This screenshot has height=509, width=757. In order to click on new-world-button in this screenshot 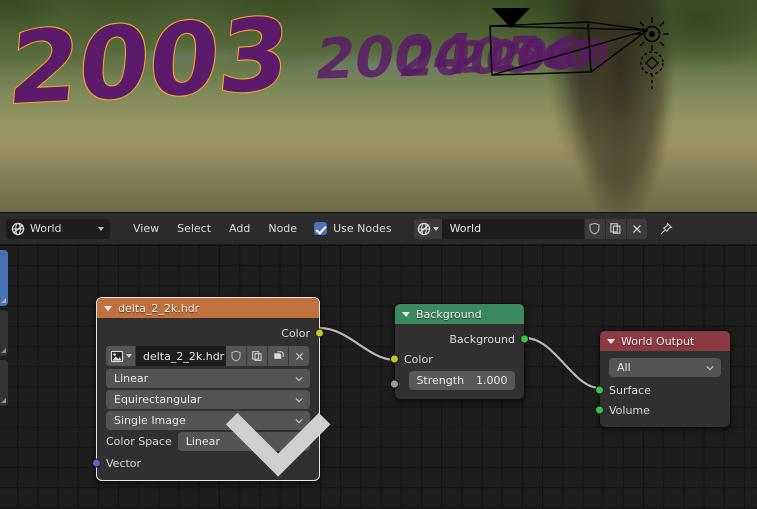, I will do `click(615, 228)`.